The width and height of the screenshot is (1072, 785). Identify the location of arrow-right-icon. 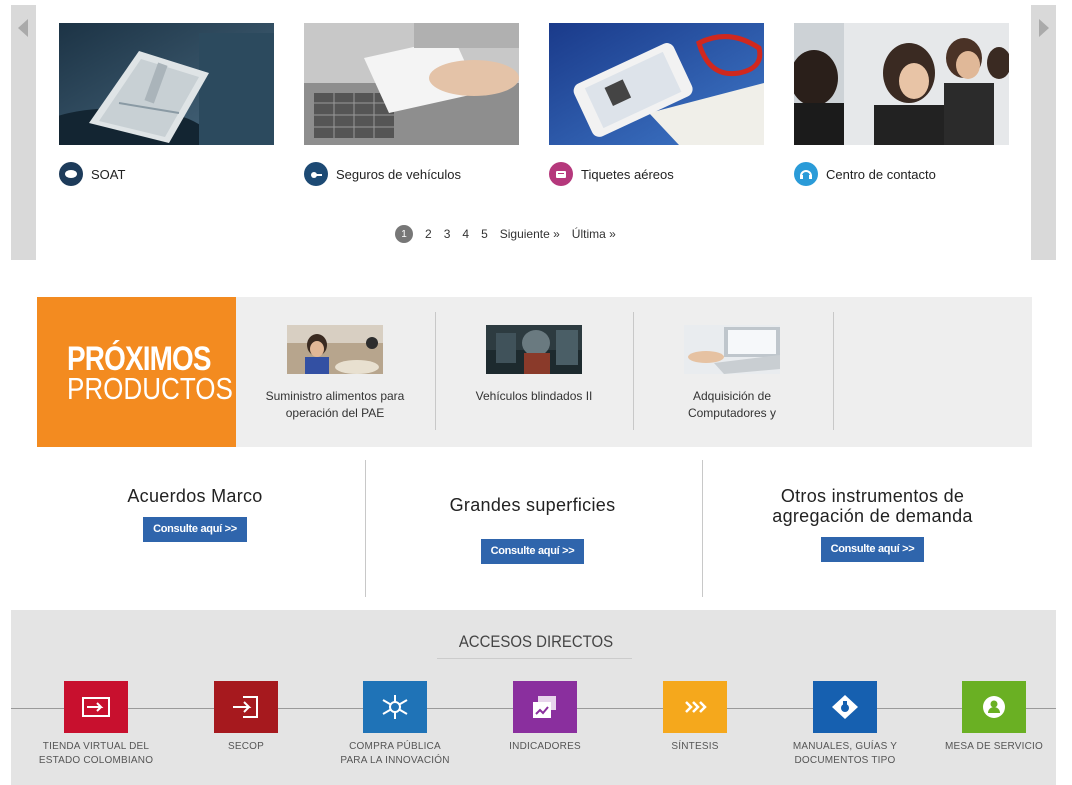
(1044, 28).